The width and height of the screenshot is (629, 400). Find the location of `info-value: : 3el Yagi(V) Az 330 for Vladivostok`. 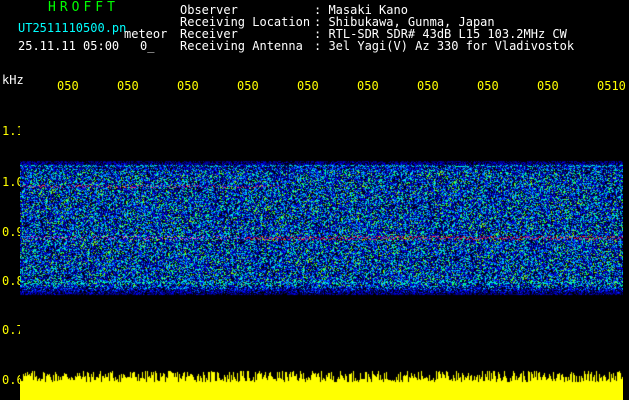

info-value: : 3el Yagi(V) Az 330 for Vladivostok is located at coordinates (444, 46).